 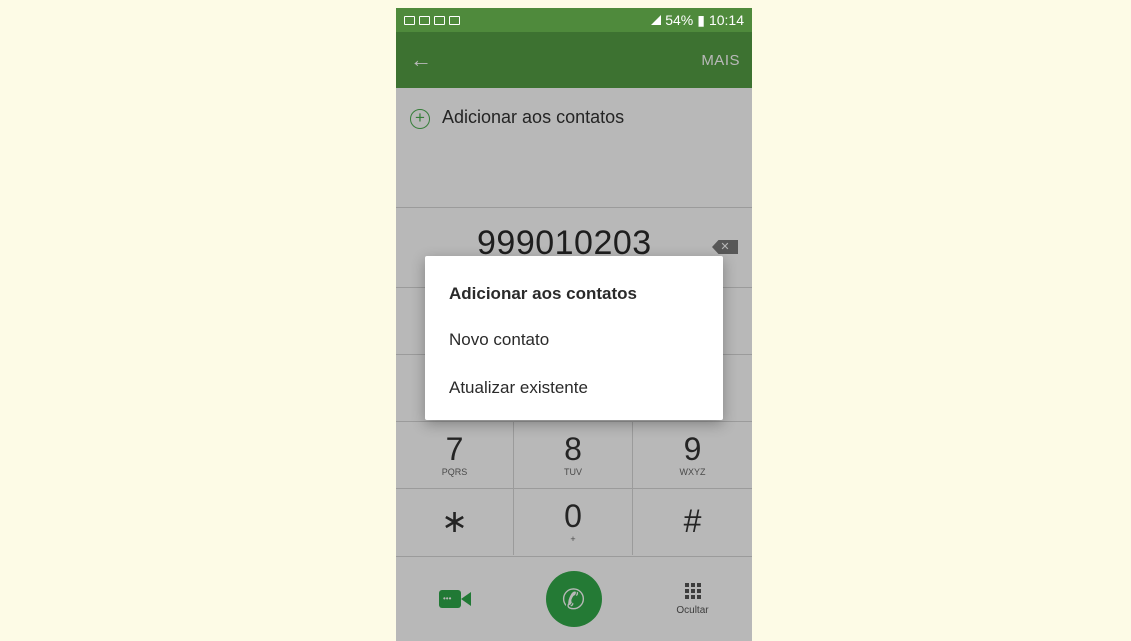 I want to click on notification-icons, so click(x=432, y=20).